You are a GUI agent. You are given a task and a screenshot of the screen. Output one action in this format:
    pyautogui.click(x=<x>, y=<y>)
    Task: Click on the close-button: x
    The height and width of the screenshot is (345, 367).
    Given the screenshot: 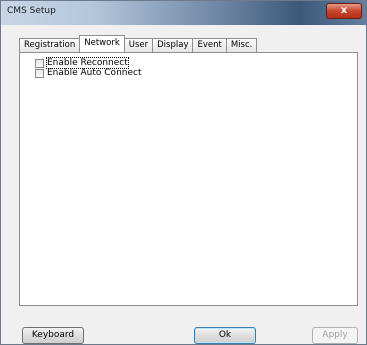 What is the action you would take?
    pyautogui.click(x=344, y=11)
    